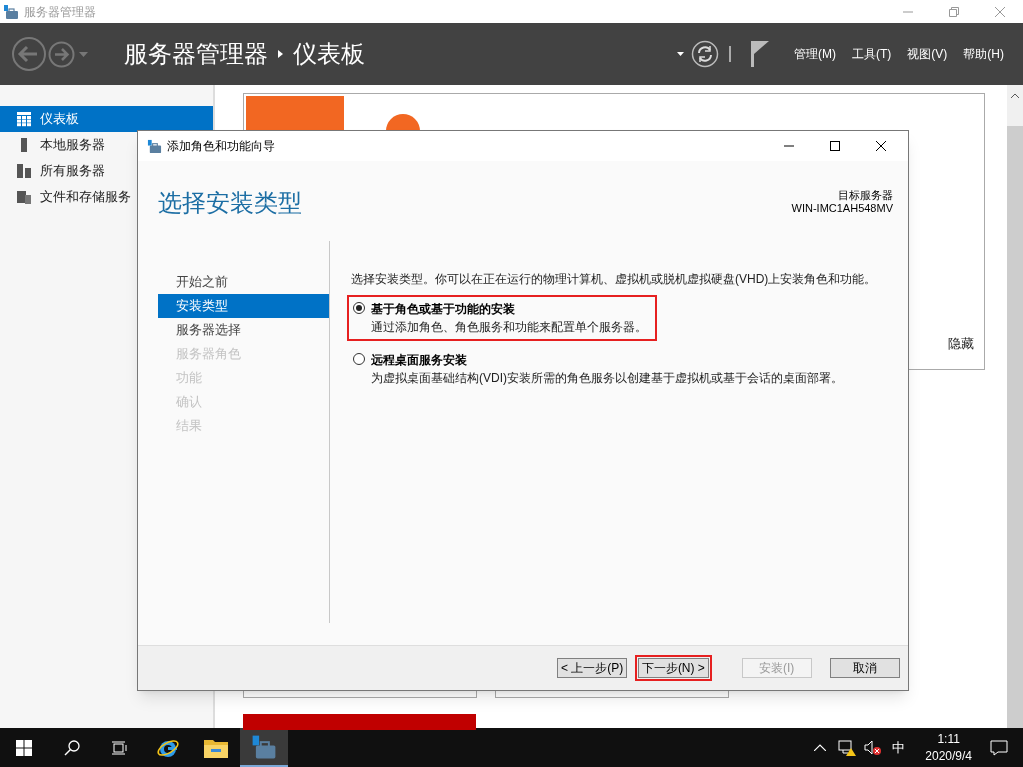 This screenshot has height=767, width=1023. I want to click on dropdown-caret-icon, so click(680, 54).